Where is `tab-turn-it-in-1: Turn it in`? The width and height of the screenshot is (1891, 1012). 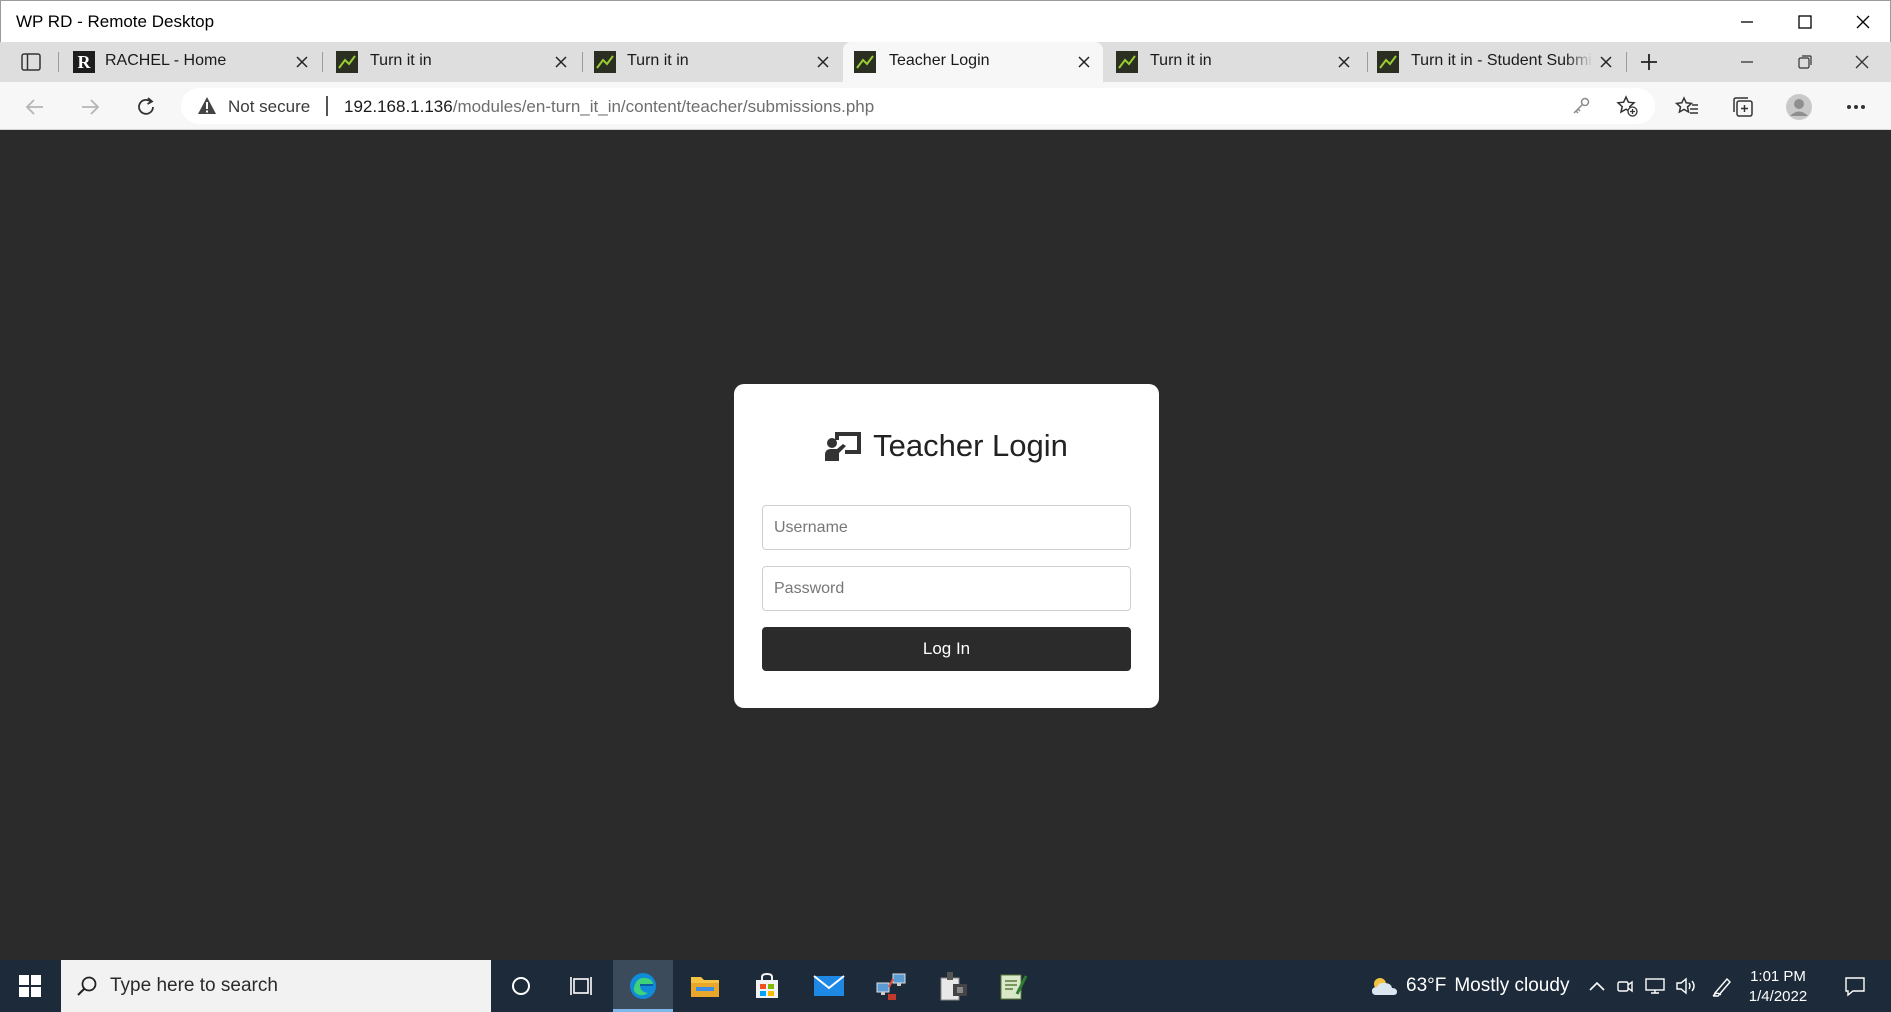
tab-turn-it-in-1: Turn it in is located at coordinates (452, 62).